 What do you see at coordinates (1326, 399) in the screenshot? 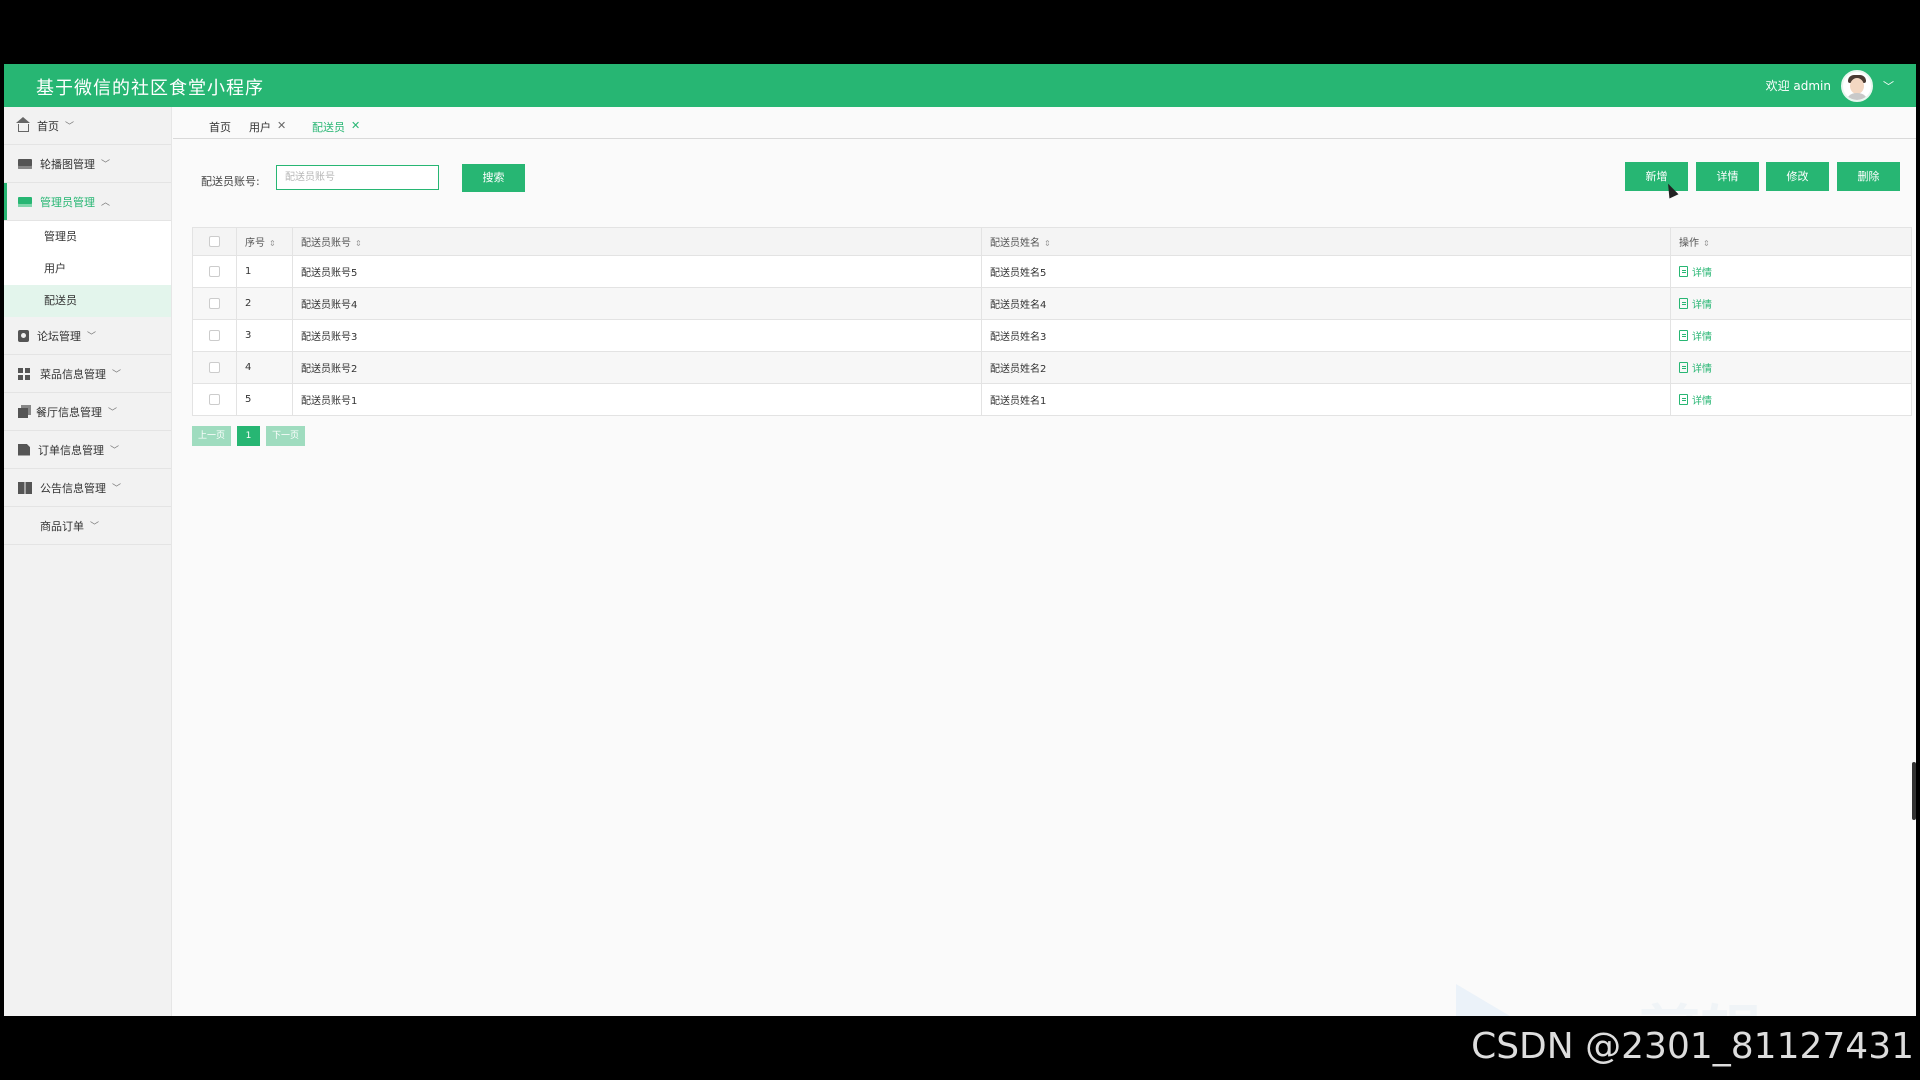
I see `cell-name: 配送员姓名1` at bounding box center [1326, 399].